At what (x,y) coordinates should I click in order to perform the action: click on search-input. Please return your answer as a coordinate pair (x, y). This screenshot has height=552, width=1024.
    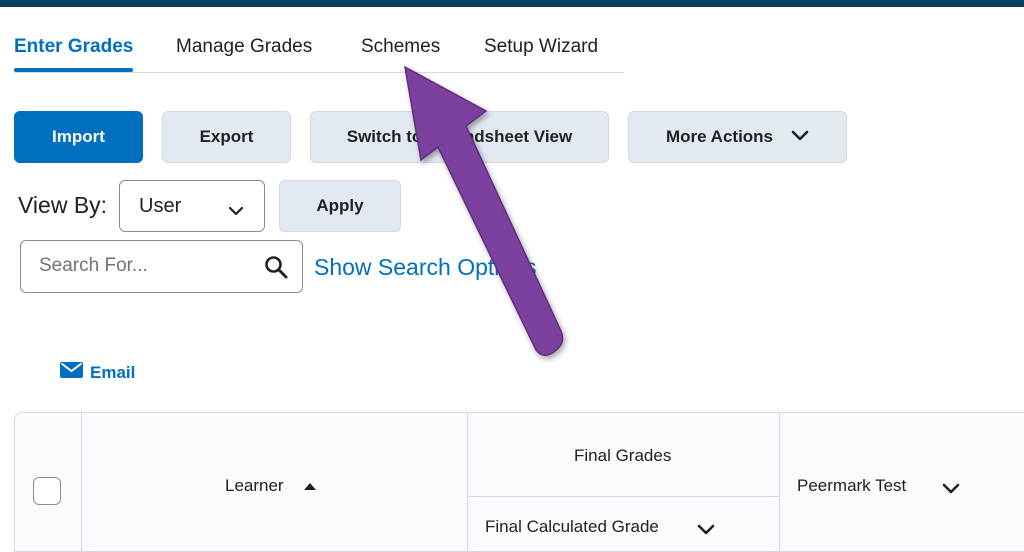
    Looking at the image, I should click on (149, 266).